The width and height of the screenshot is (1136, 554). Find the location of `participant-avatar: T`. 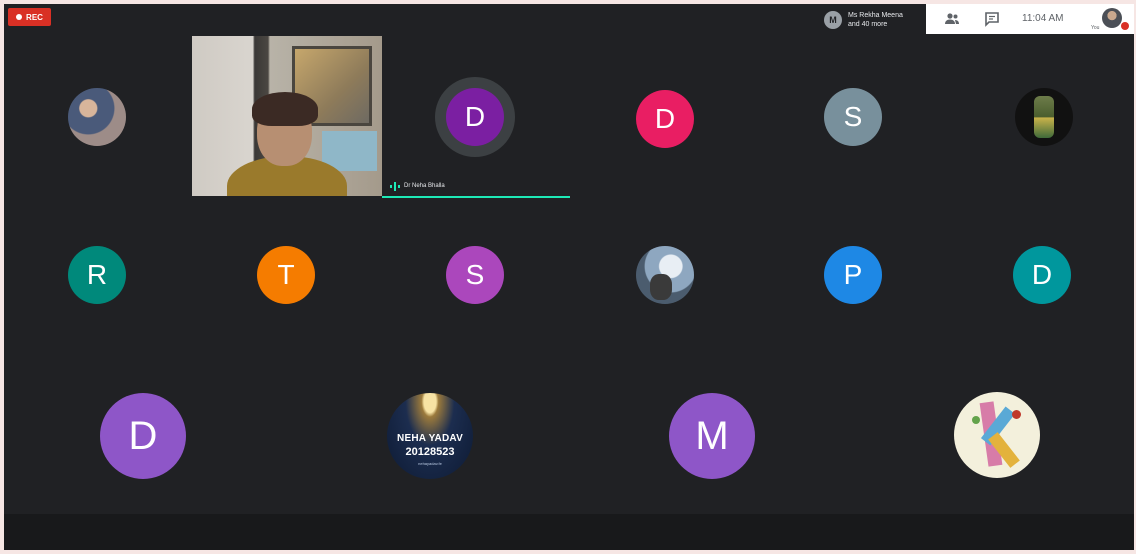

participant-avatar: T is located at coordinates (286, 275).